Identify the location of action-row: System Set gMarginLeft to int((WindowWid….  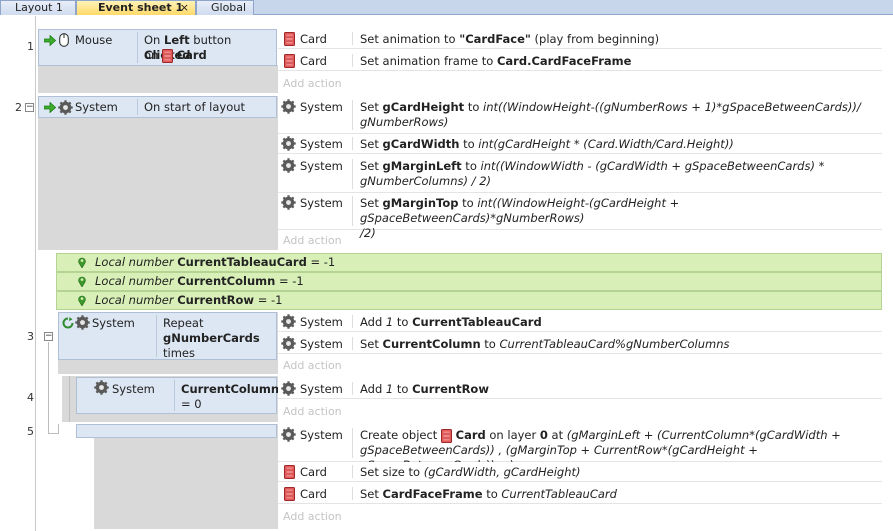
(580, 174).